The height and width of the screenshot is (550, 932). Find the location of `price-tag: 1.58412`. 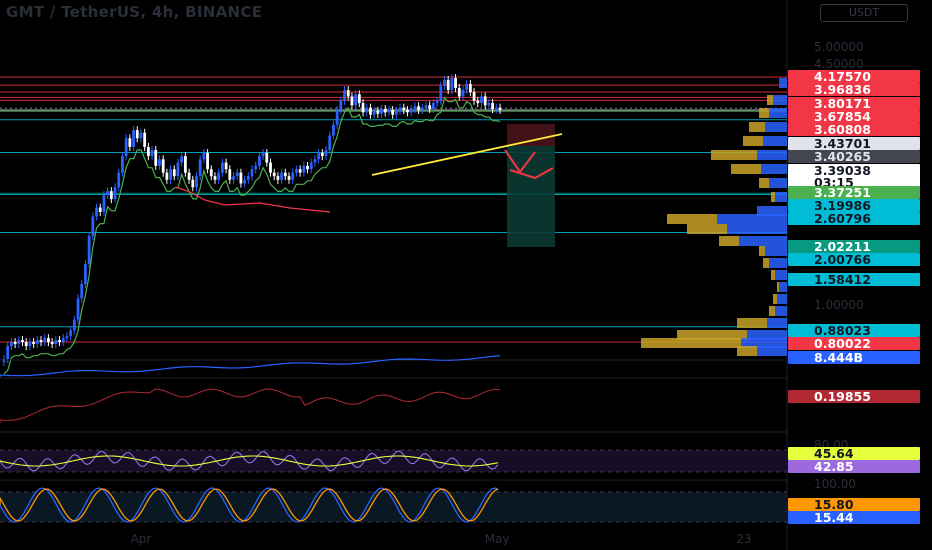

price-tag: 1.58412 is located at coordinates (854, 279).